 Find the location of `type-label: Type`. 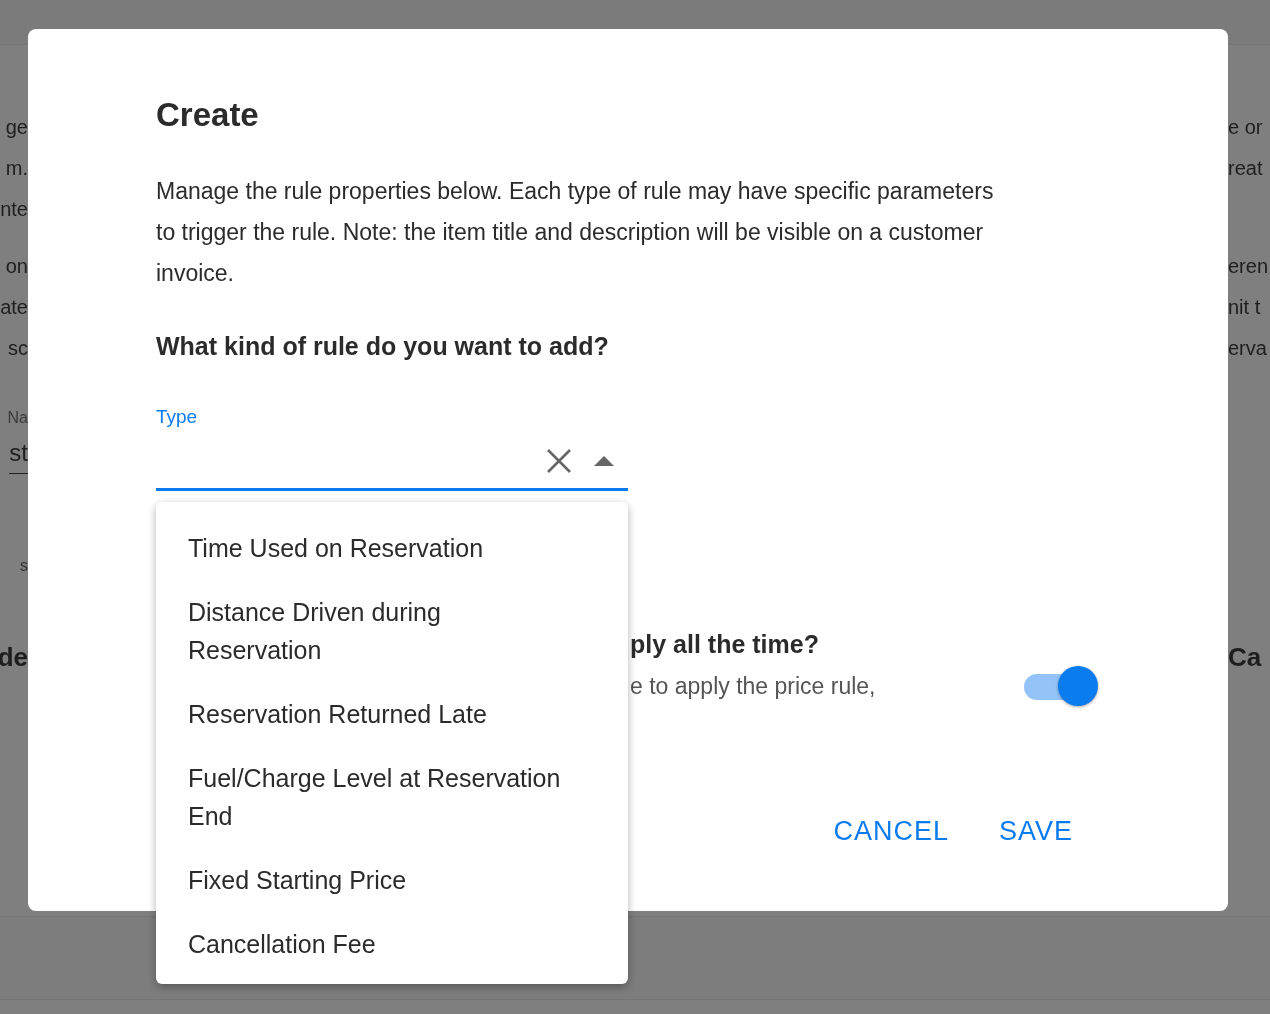

type-label: Type is located at coordinates (177, 417).